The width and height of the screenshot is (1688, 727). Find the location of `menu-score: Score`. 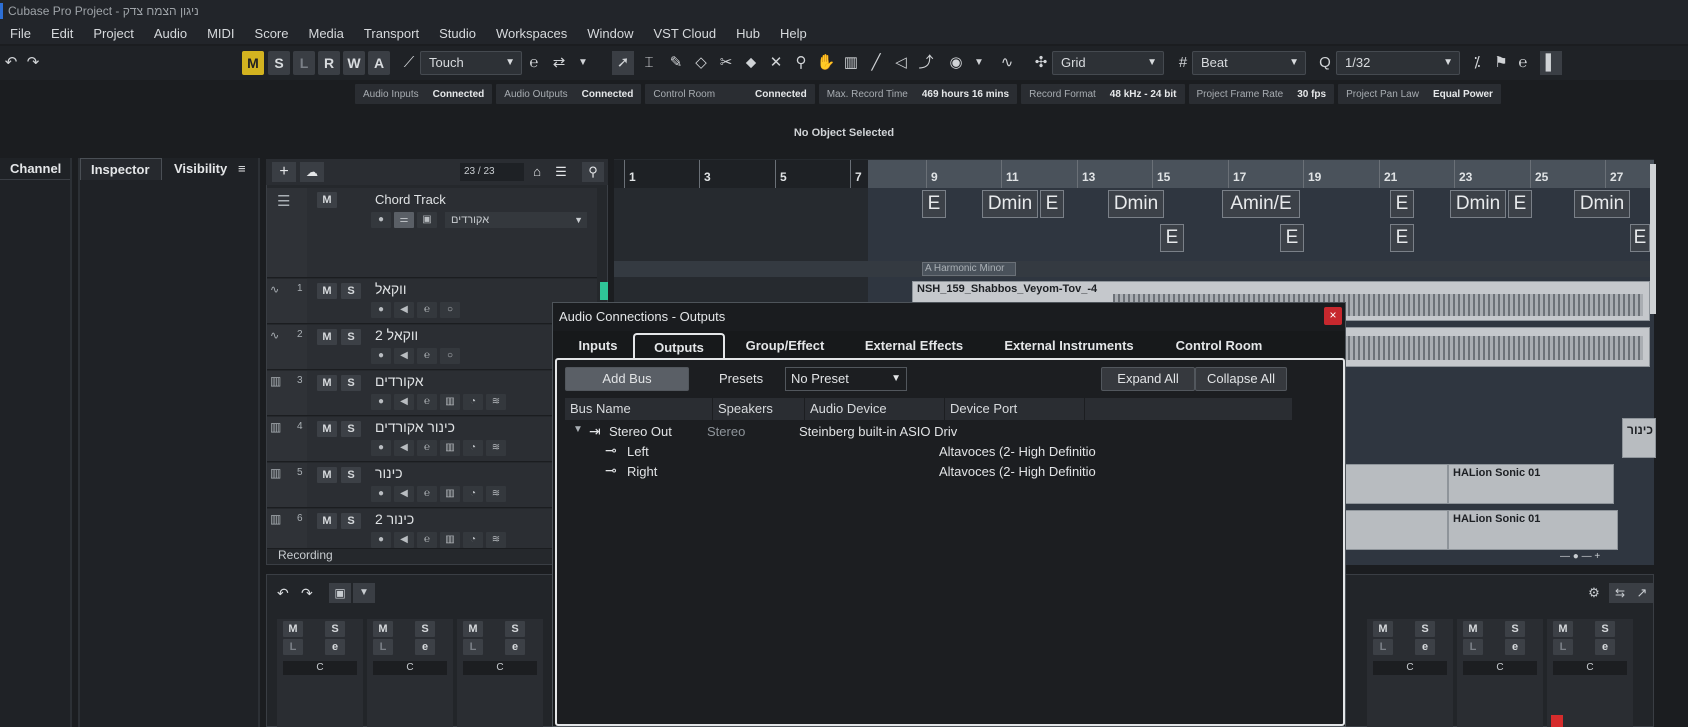

menu-score: Score is located at coordinates (272, 33).